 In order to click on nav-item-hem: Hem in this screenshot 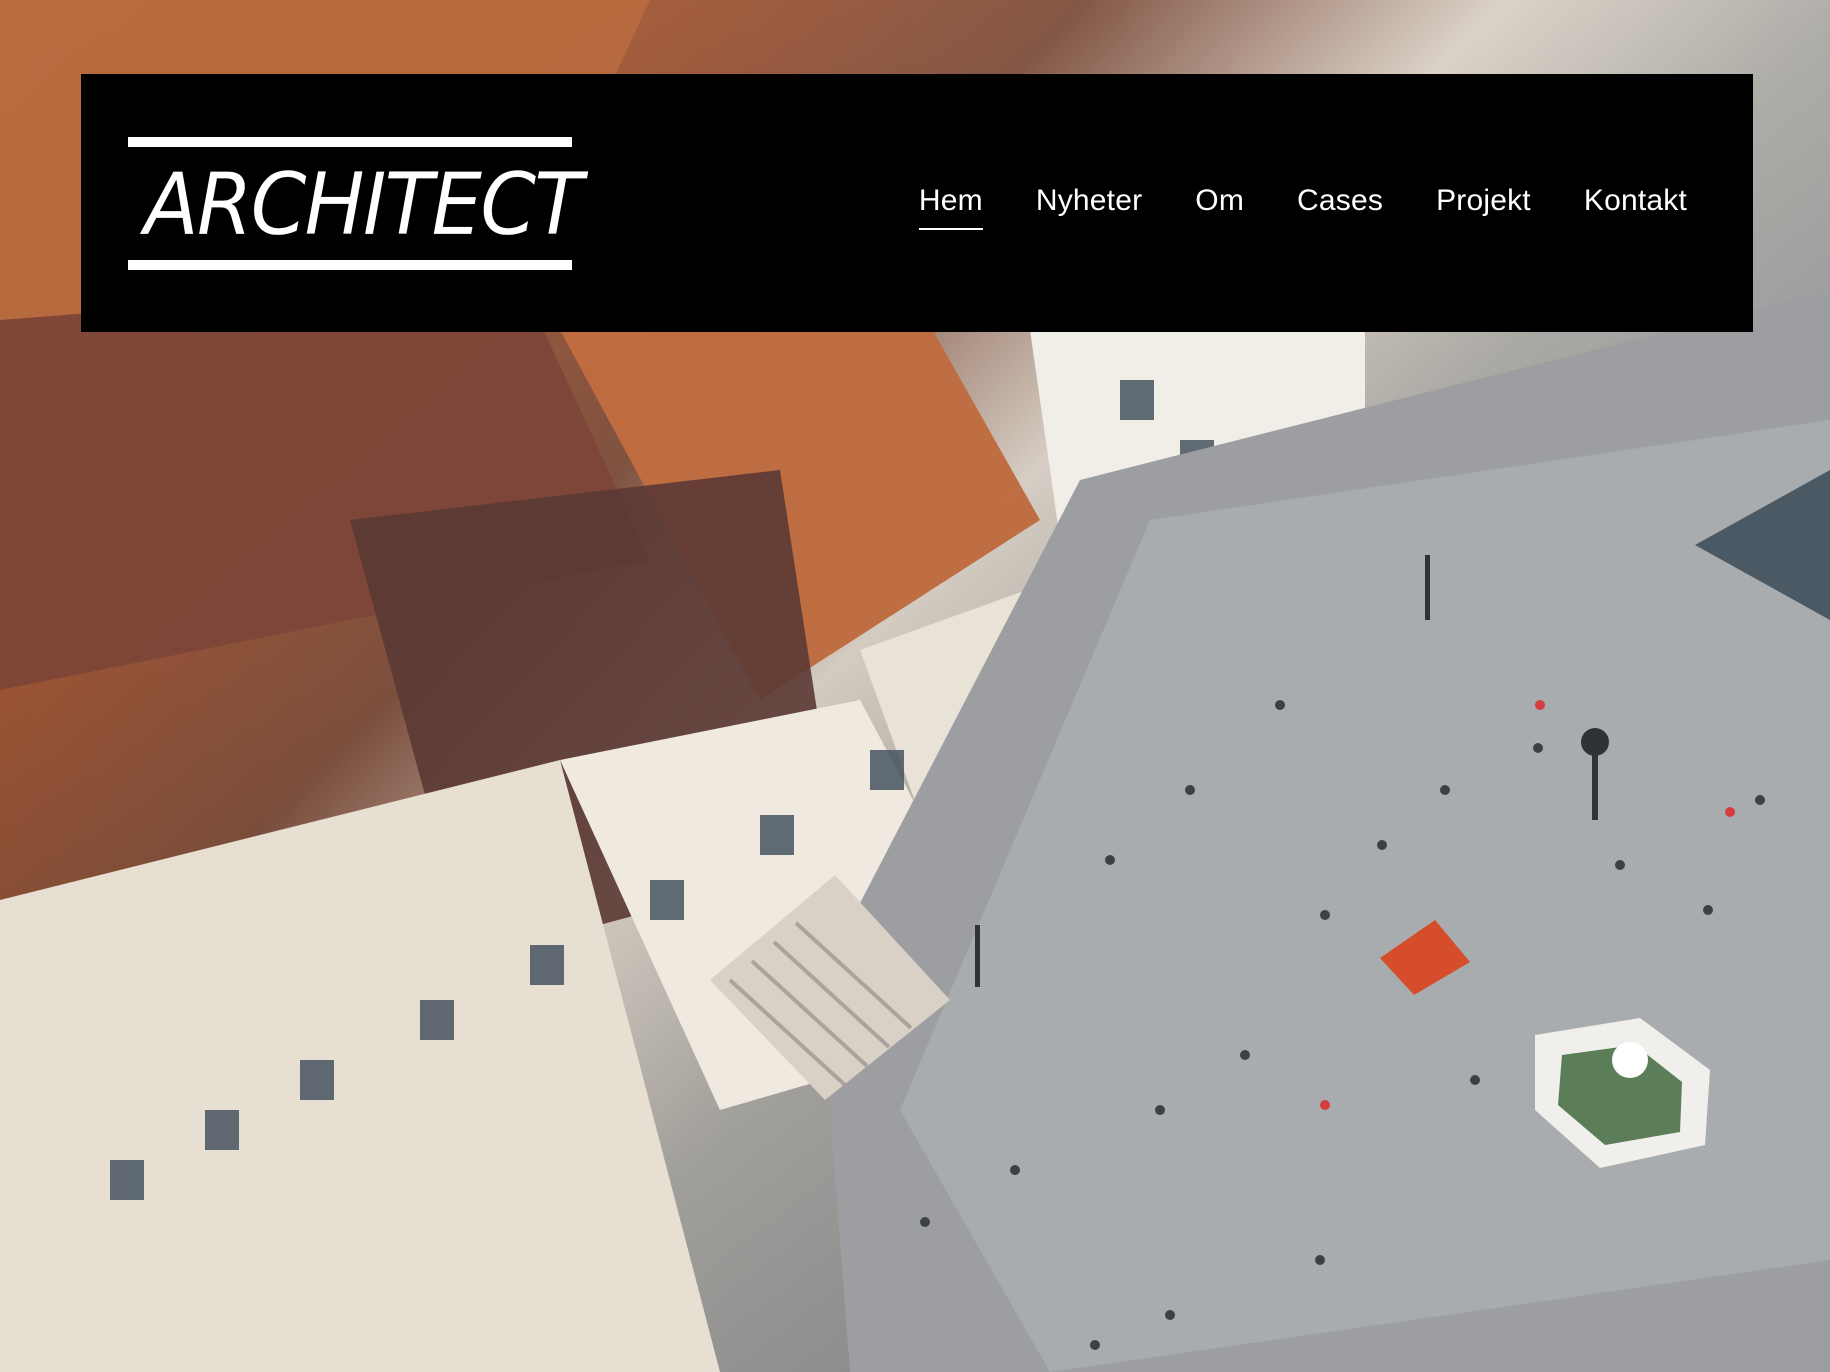, I will do `click(950, 207)`.